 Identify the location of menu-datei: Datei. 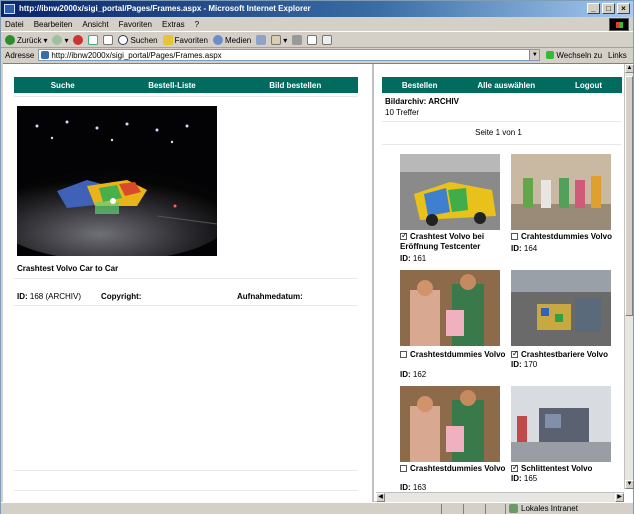
(14, 24).